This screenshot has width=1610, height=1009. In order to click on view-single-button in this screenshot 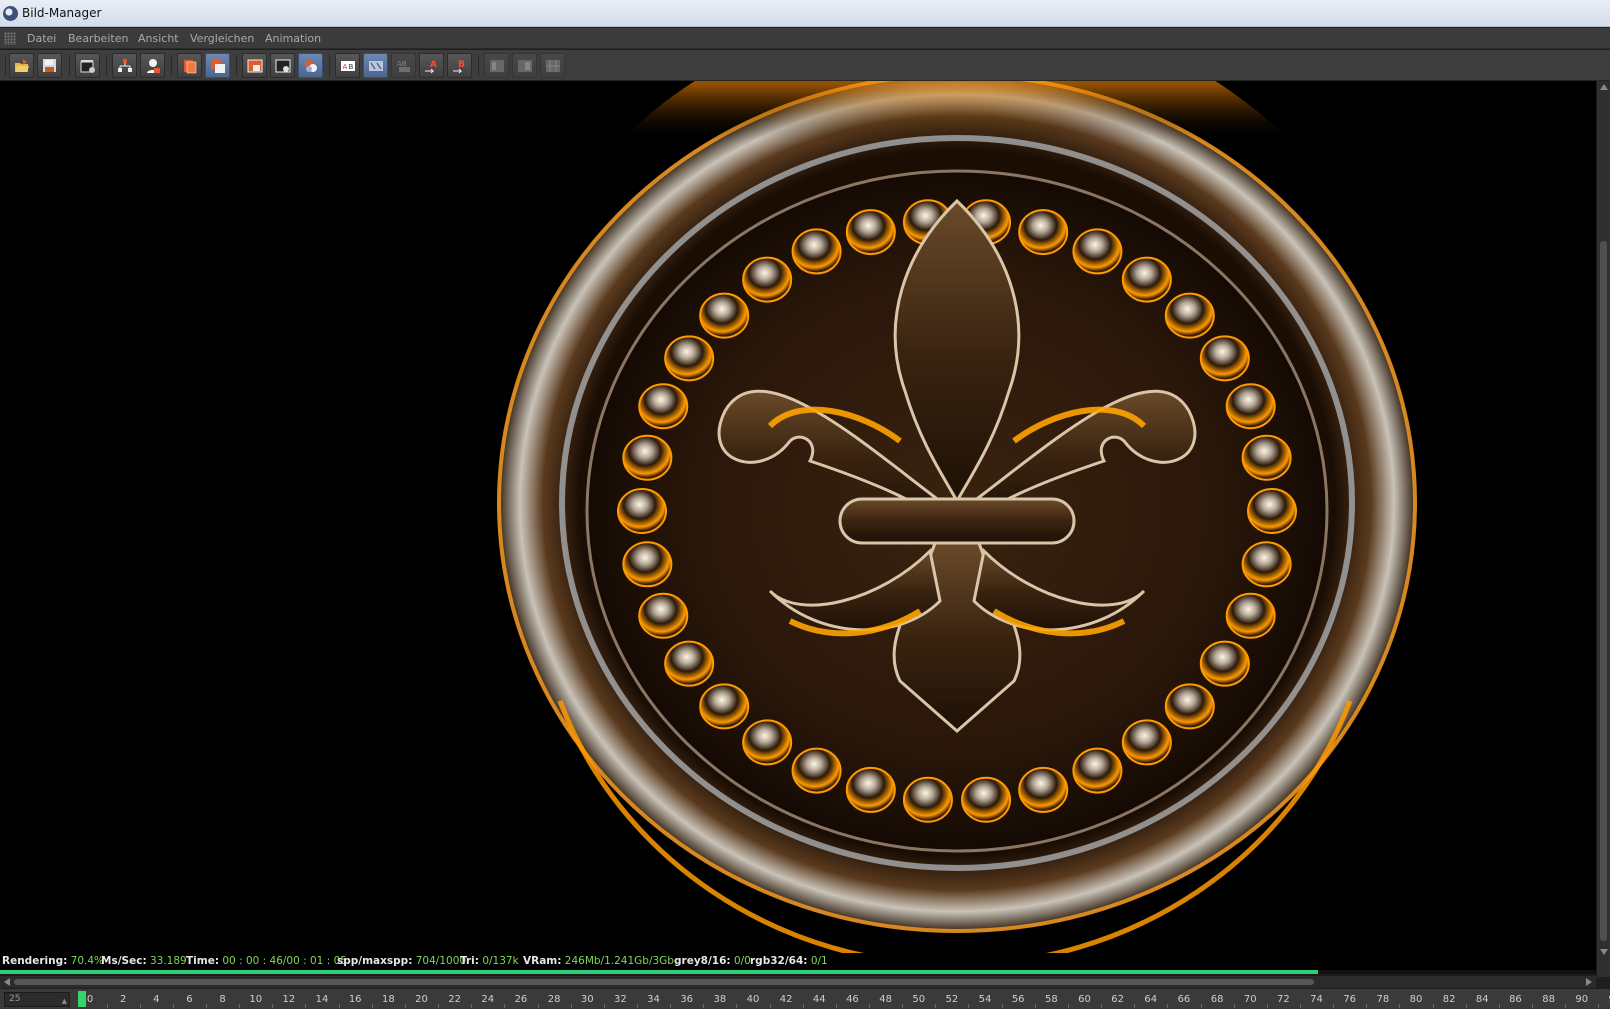, I will do `click(254, 65)`.